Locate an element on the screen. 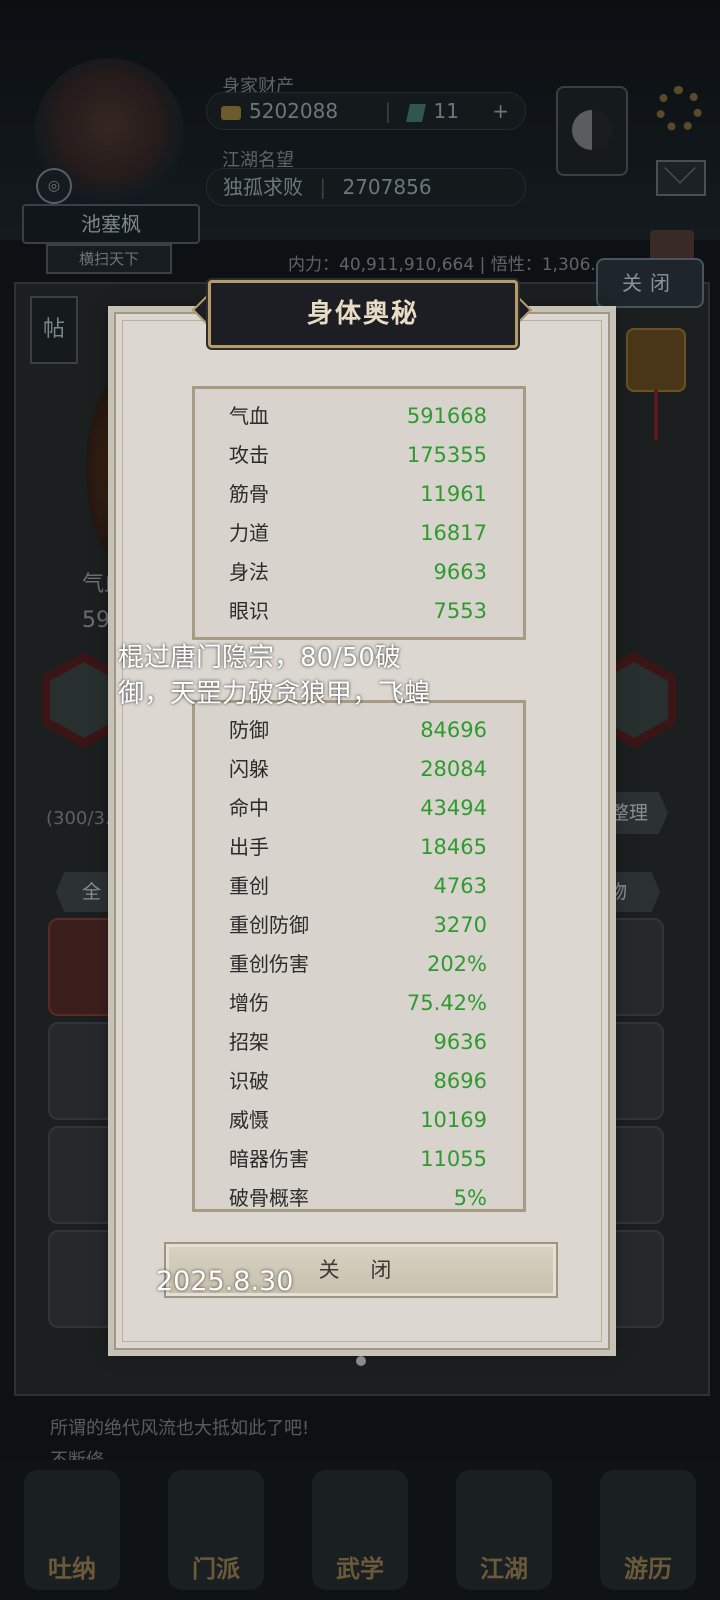 The image size is (720, 1600). stat-value: 28084 is located at coordinates (453, 769).